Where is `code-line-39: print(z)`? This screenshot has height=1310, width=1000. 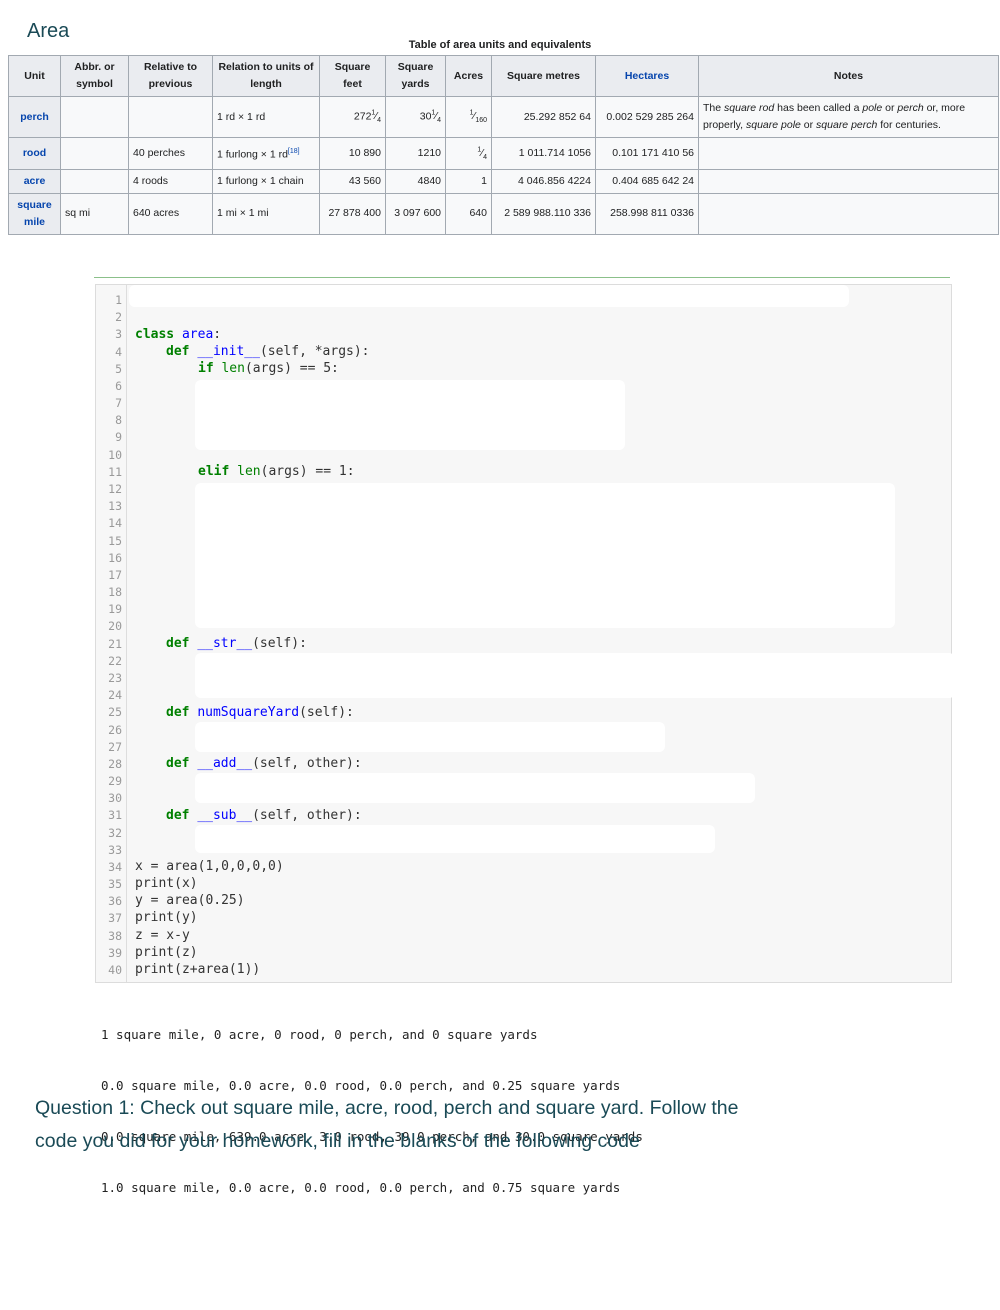 code-line-39: print(z) is located at coordinates (166, 952).